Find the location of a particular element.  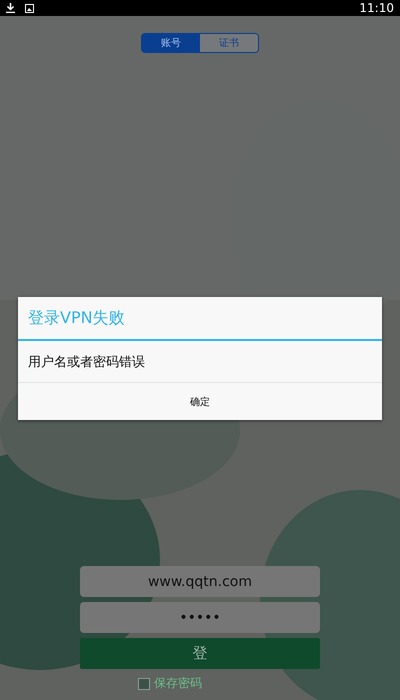

username-field: www.qqtn.com is located at coordinates (200, 581).